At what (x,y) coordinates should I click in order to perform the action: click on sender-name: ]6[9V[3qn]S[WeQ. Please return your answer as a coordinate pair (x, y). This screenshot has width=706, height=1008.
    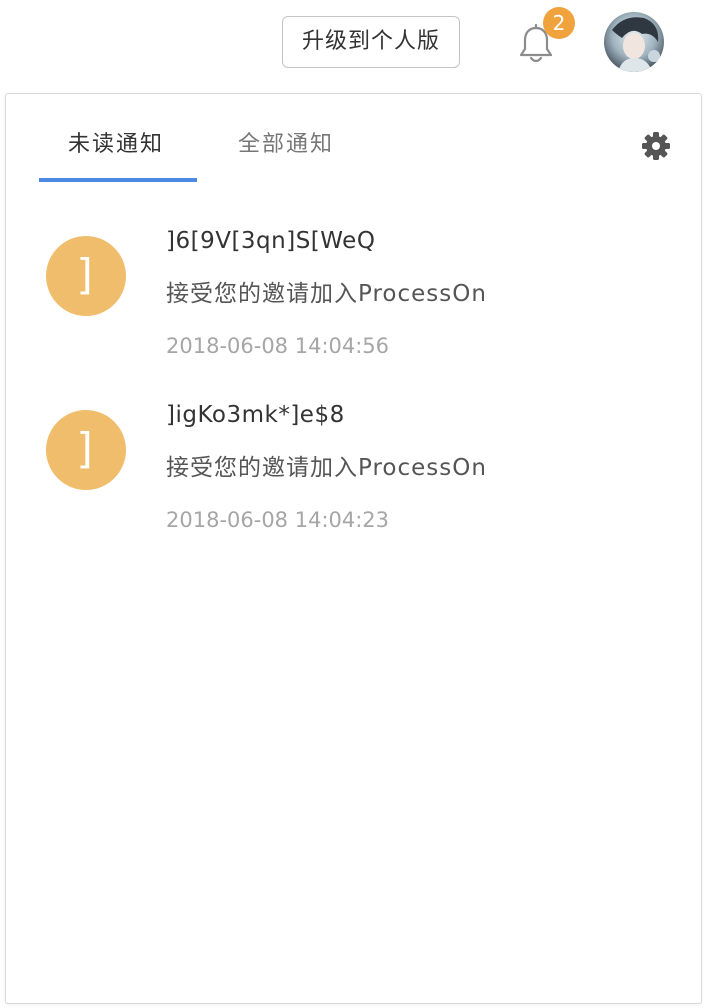
    Looking at the image, I should click on (271, 241).